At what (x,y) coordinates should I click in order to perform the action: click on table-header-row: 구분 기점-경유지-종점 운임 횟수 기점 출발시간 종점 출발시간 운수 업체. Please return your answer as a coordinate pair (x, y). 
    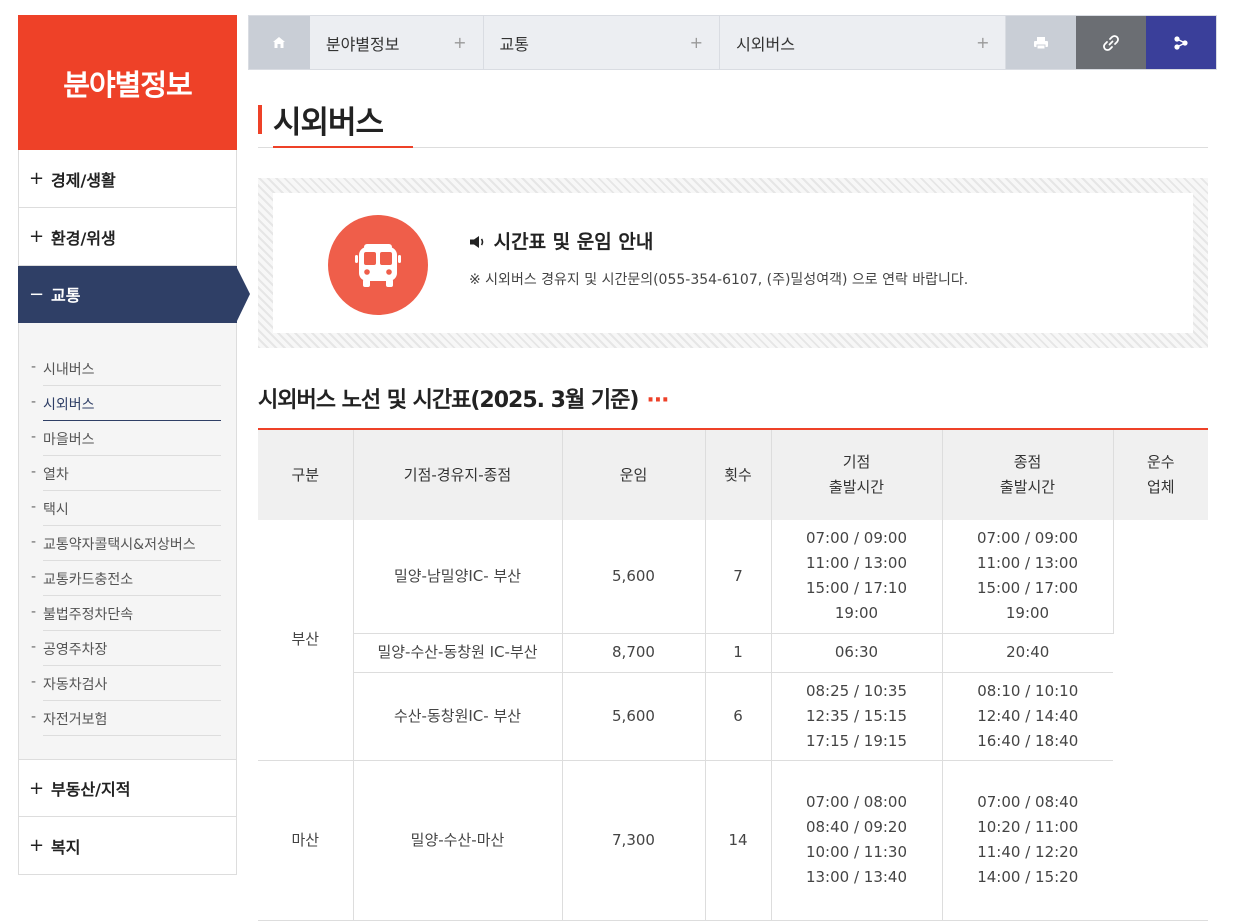
    Looking at the image, I should click on (733, 474).